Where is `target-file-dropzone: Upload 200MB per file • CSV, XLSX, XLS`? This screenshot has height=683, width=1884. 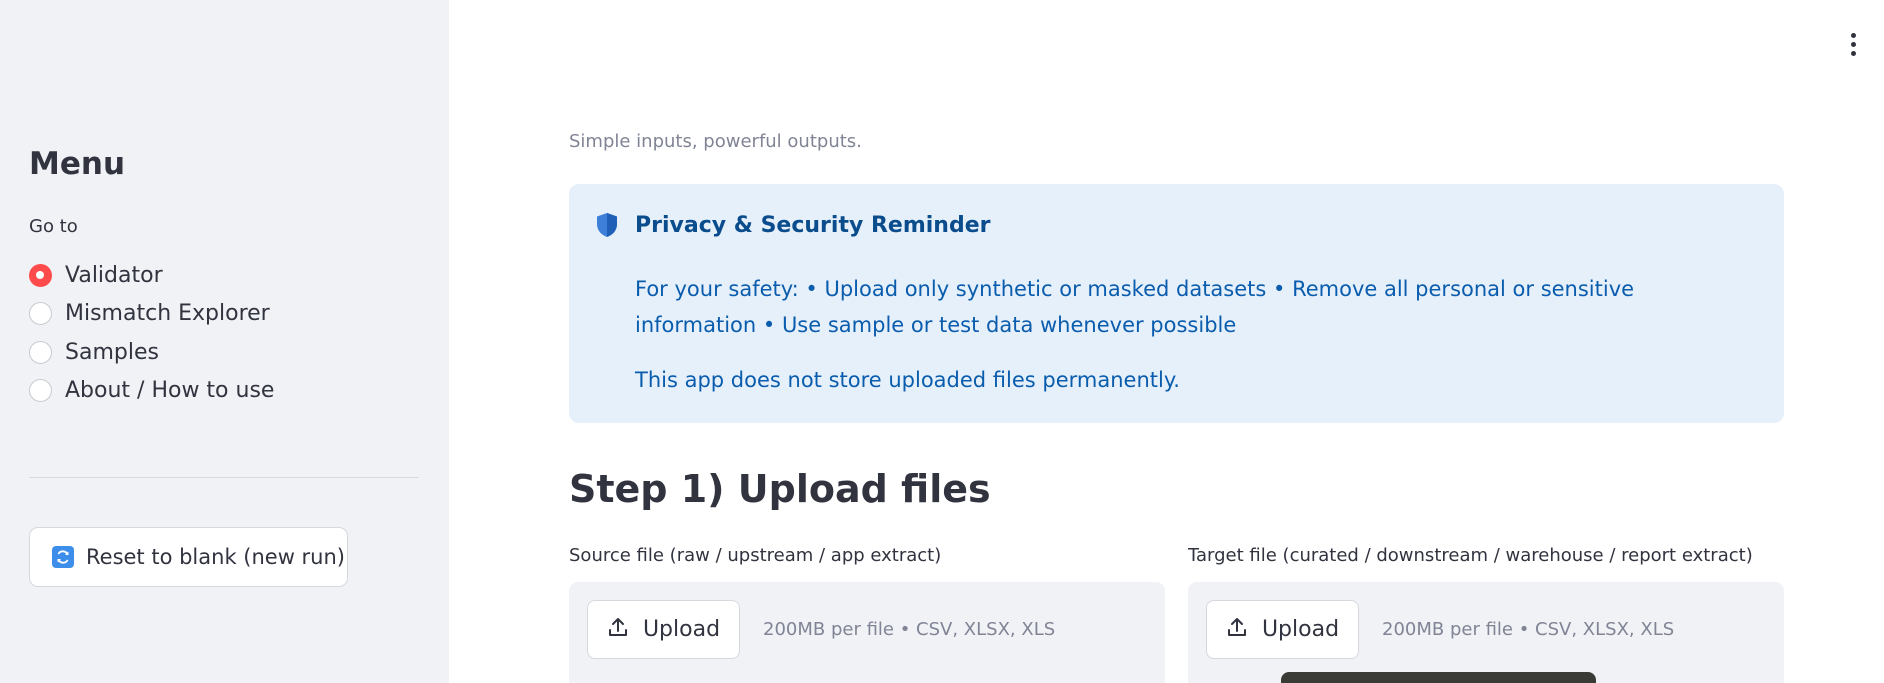 target-file-dropzone: Upload 200MB per file • CSV, XLSX, XLS is located at coordinates (1486, 632).